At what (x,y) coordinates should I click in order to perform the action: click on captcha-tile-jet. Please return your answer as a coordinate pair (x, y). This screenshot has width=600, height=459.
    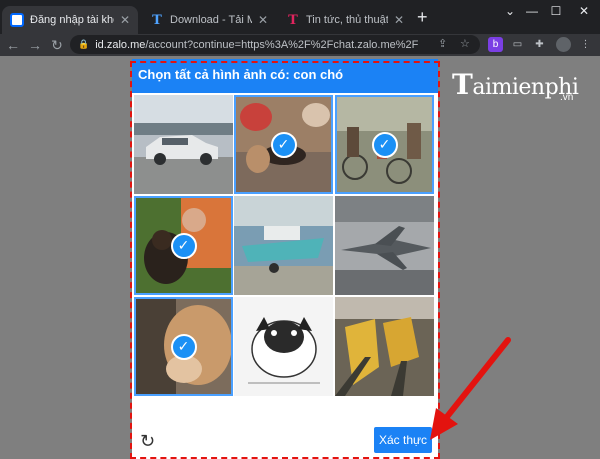
    Looking at the image, I should click on (384, 245).